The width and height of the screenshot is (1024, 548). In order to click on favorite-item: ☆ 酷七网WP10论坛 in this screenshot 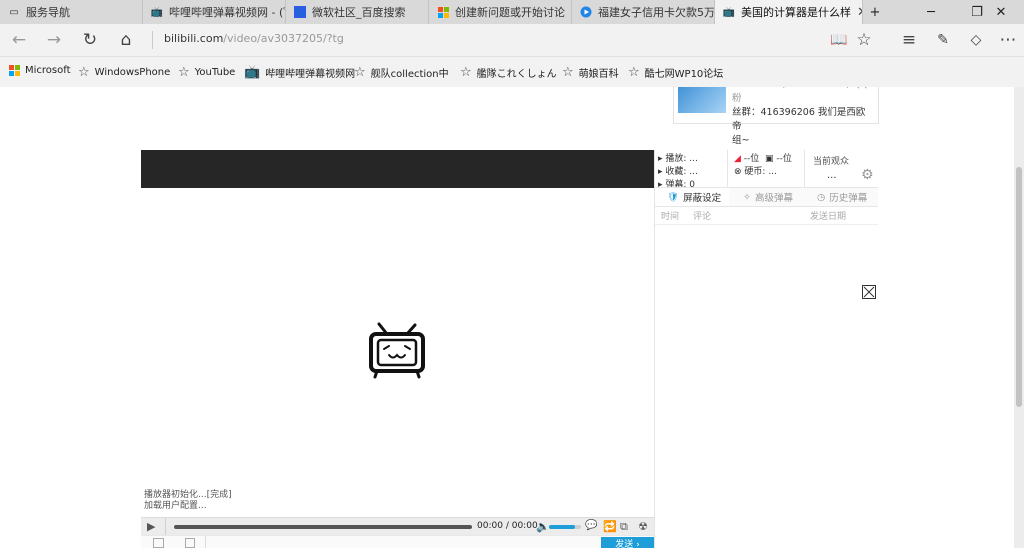, I will do `click(675, 72)`.